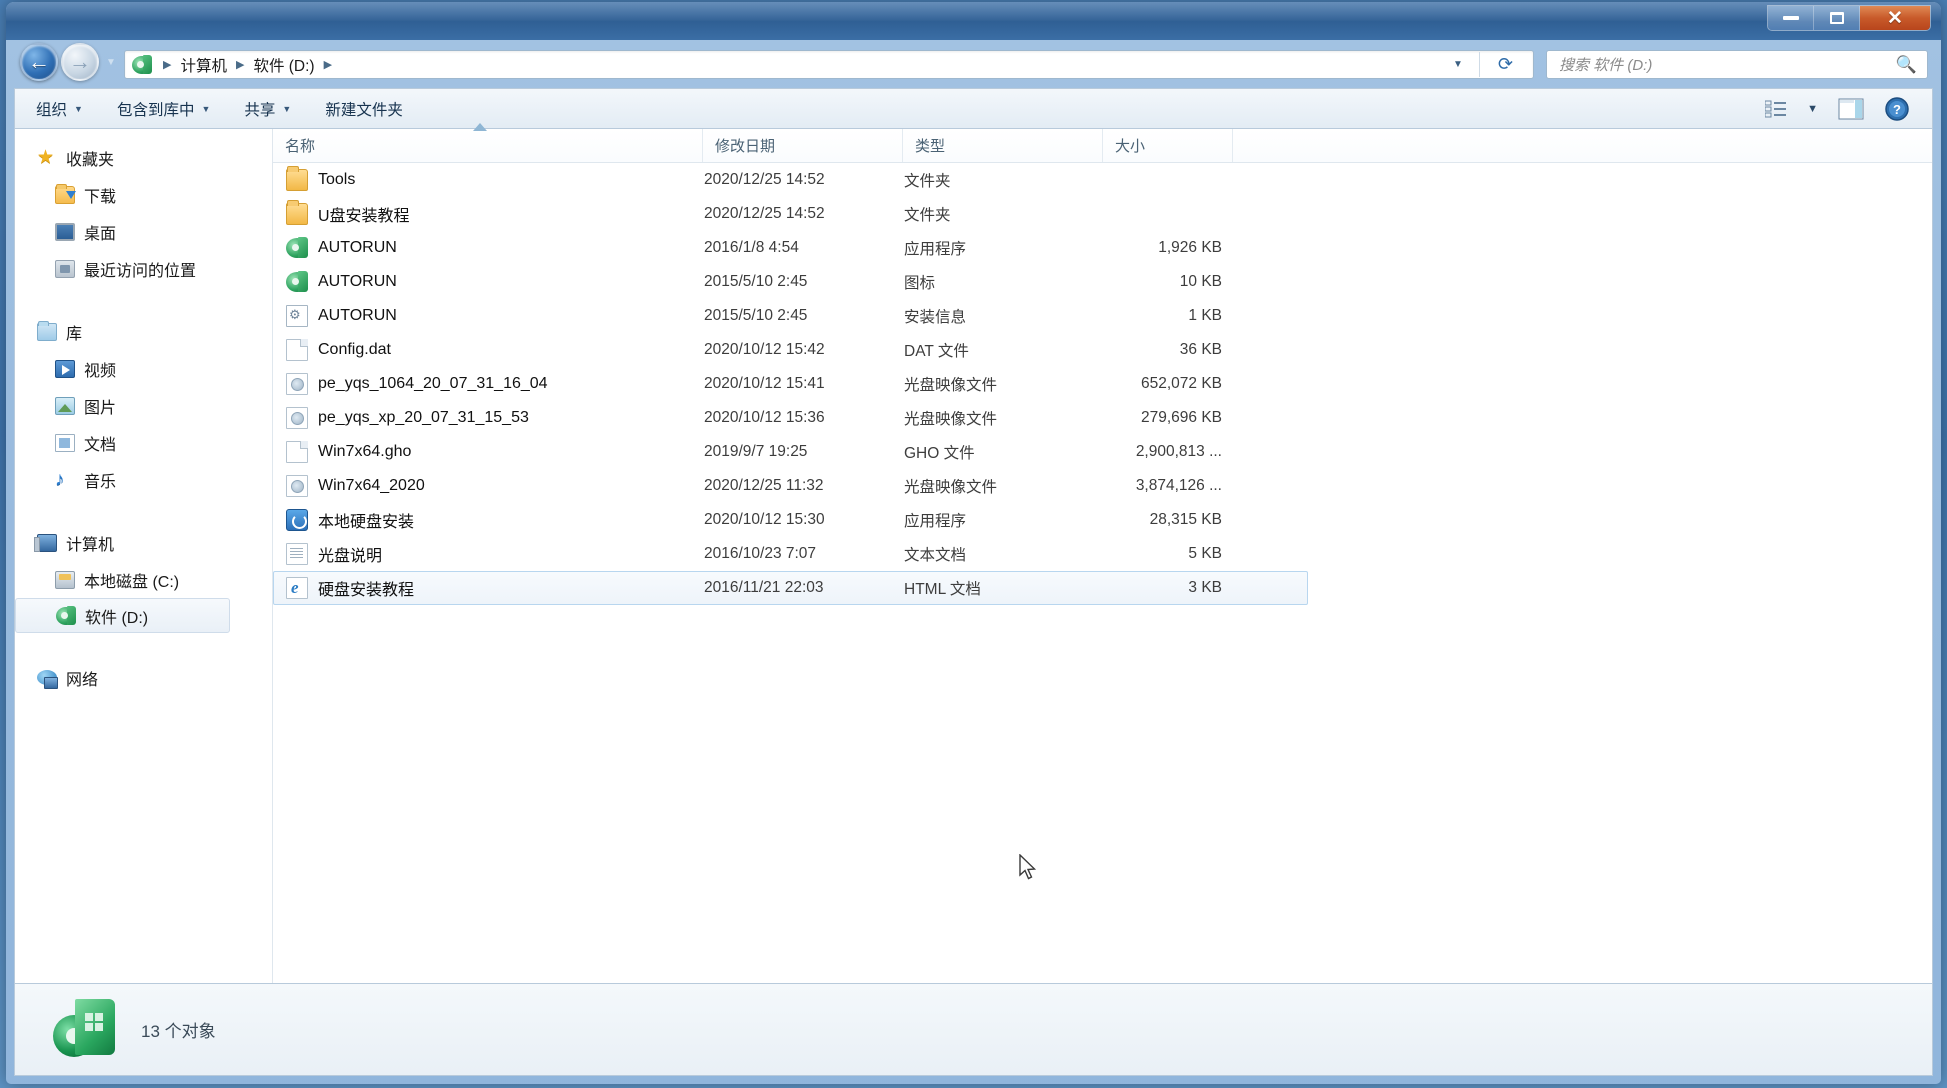 Image resolution: width=1947 pixels, height=1088 pixels. What do you see at coordinates (163, 109) in the screenshot?
I see `include-in-library-button: 包含到库中 ▼` at bounding box center [163, 109].